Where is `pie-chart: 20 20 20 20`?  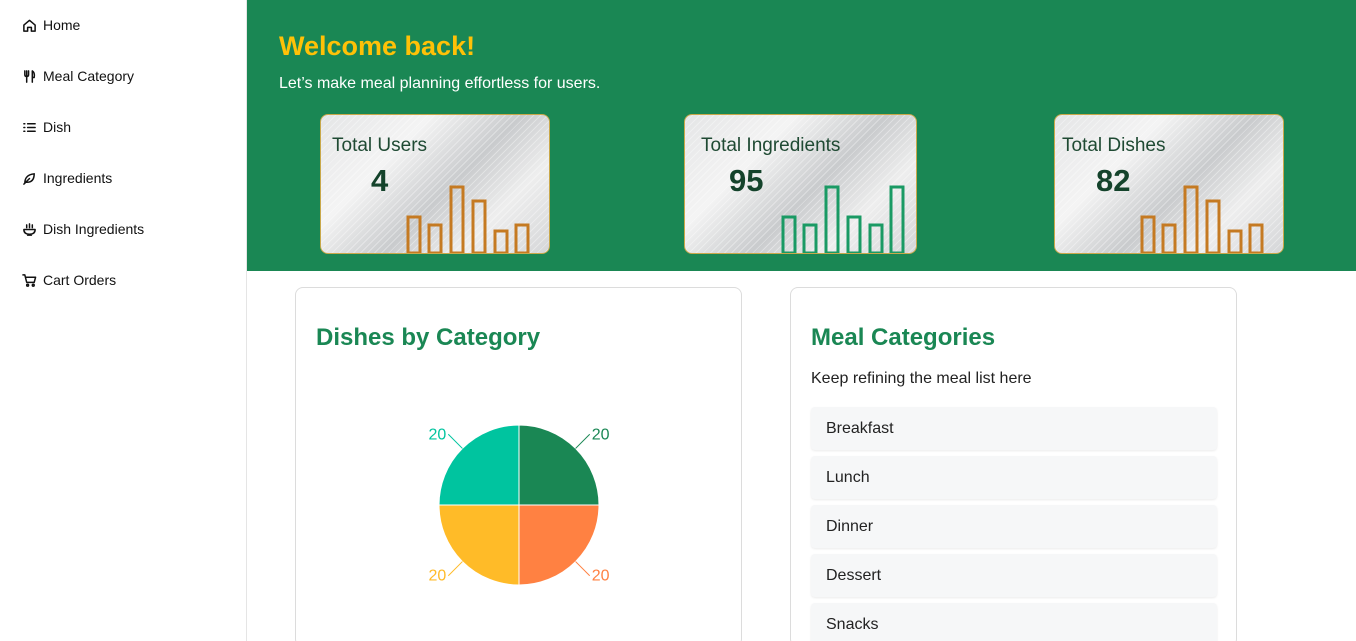
pie-chart: 20 20 20 20 is located at coordinates (519, 505).